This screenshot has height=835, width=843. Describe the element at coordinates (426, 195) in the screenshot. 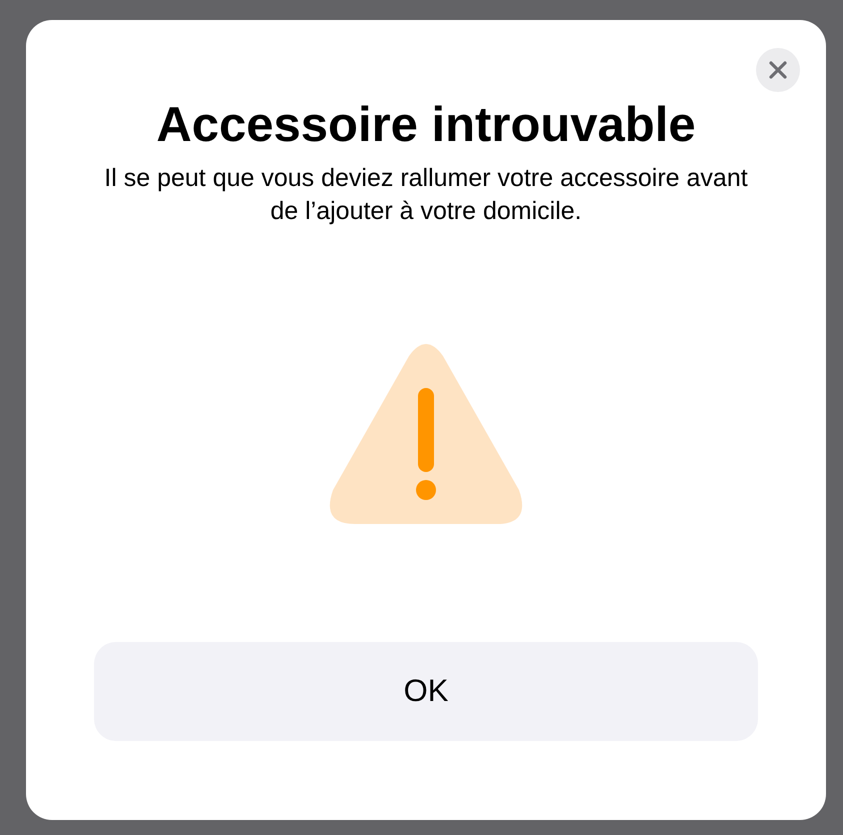

I see `dialog-message: Il se peut que vous deviez rallumer votre accessoire avant de l’ajouter à votre domicile.` at that location.